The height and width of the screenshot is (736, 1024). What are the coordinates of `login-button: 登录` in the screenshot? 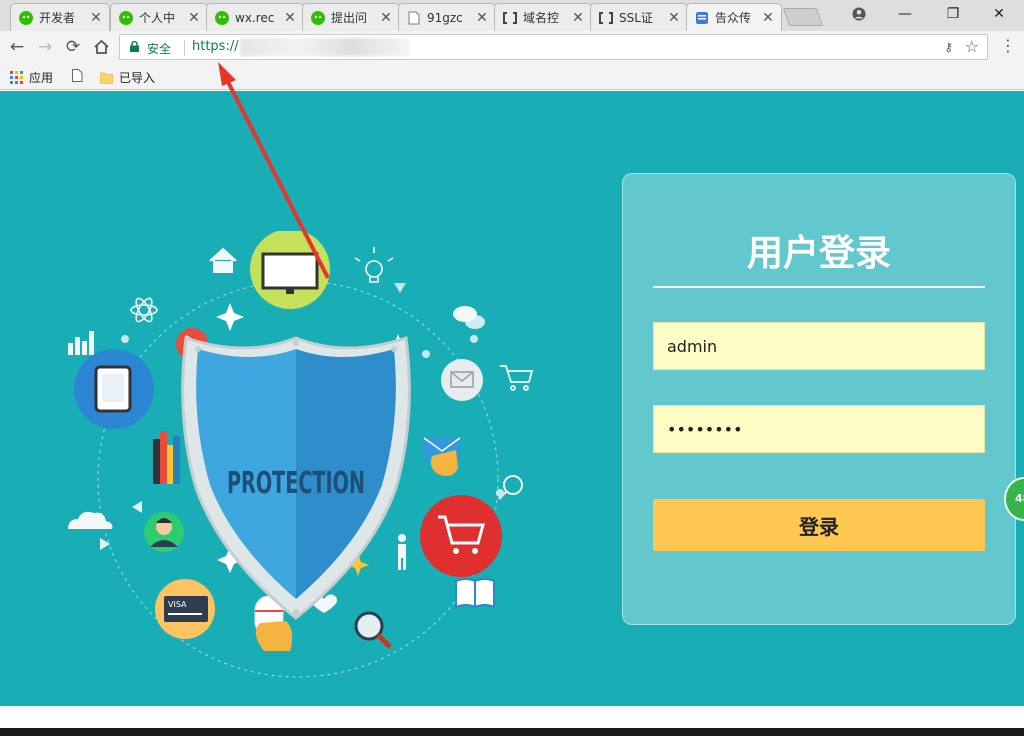 It's located at (819, 525).